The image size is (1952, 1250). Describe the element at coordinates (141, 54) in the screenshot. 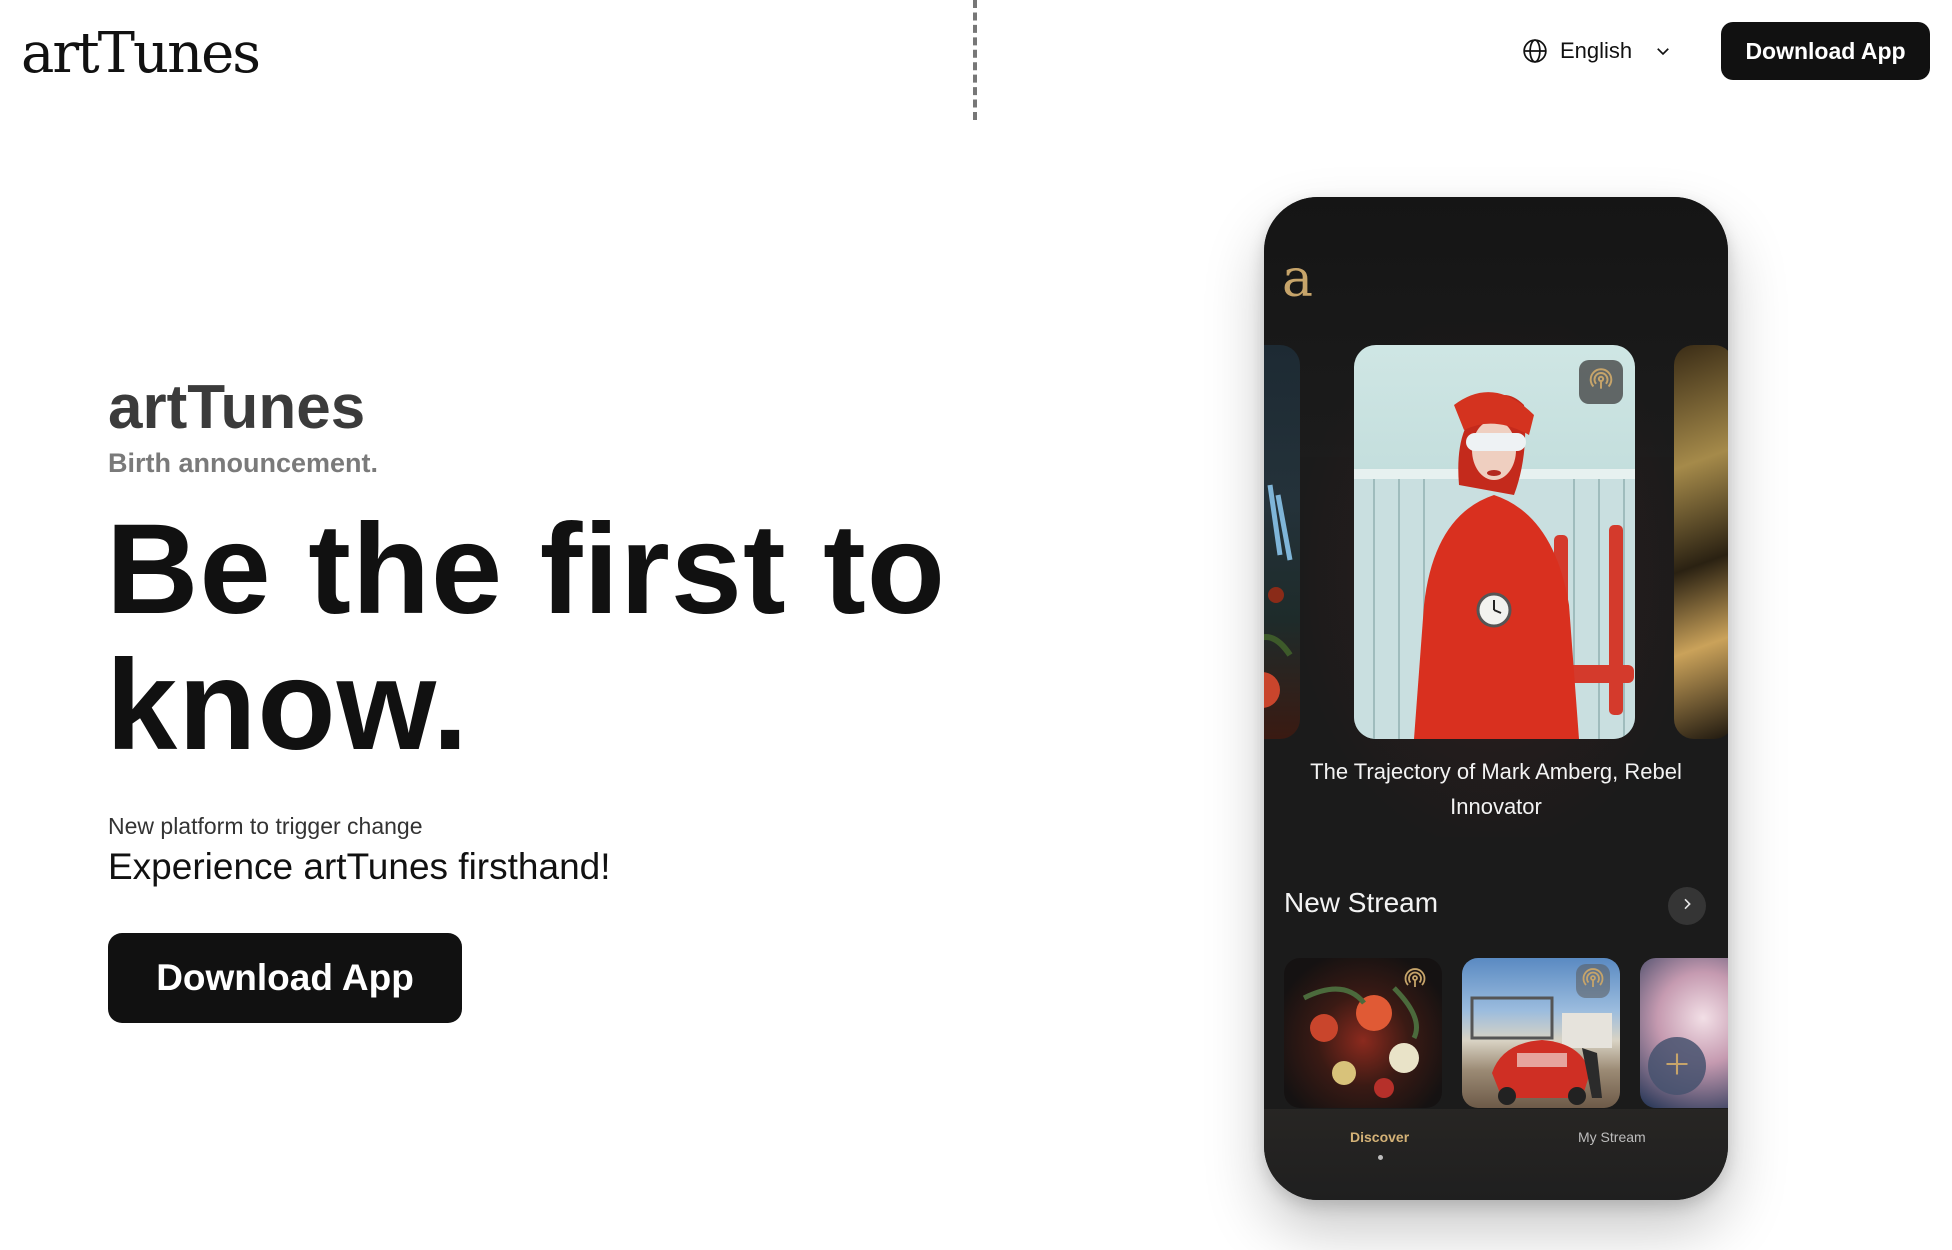

I see `site-logo: artTunes` at that location.